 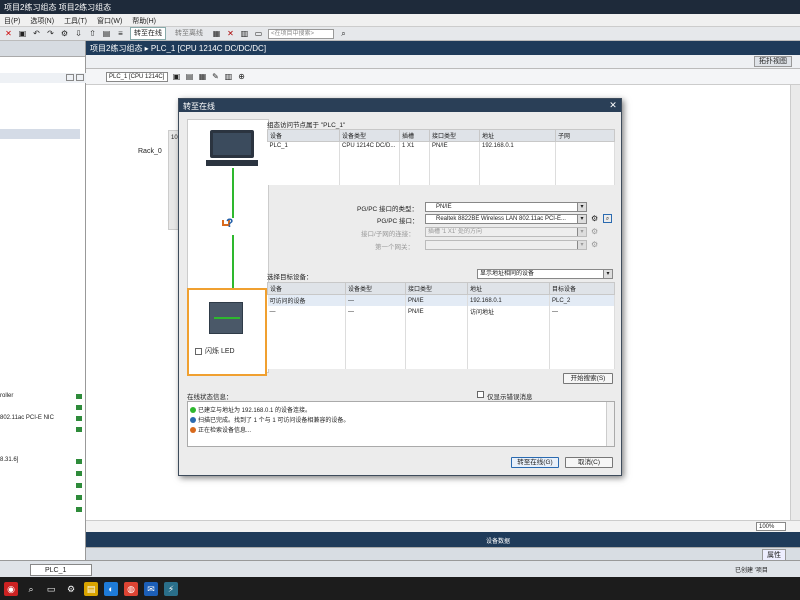 What do you see at coordinates (12, 20) in the screenshot?
I see `menu-item-project: 目(P)` at bounding box center [12, 20].